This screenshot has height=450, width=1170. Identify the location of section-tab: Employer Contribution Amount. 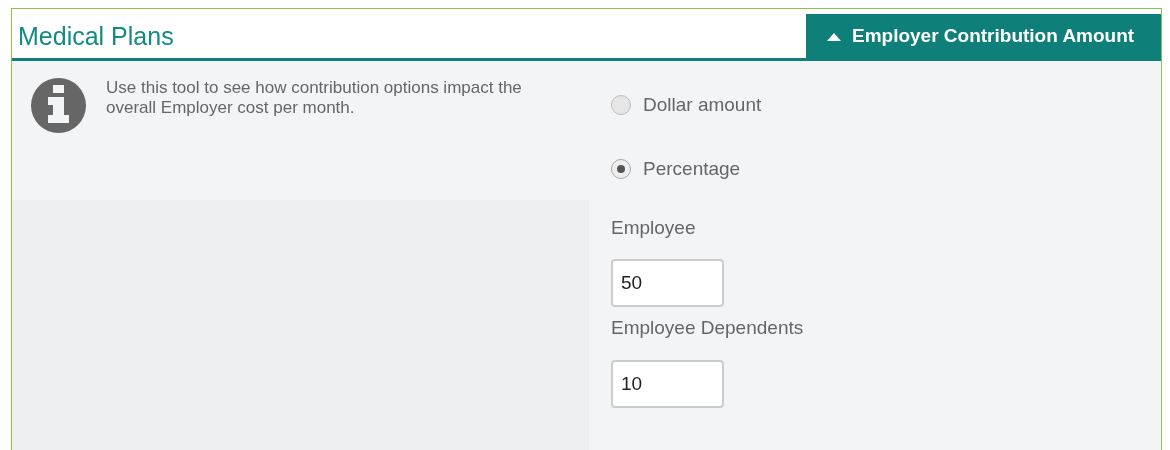
(983, 36).